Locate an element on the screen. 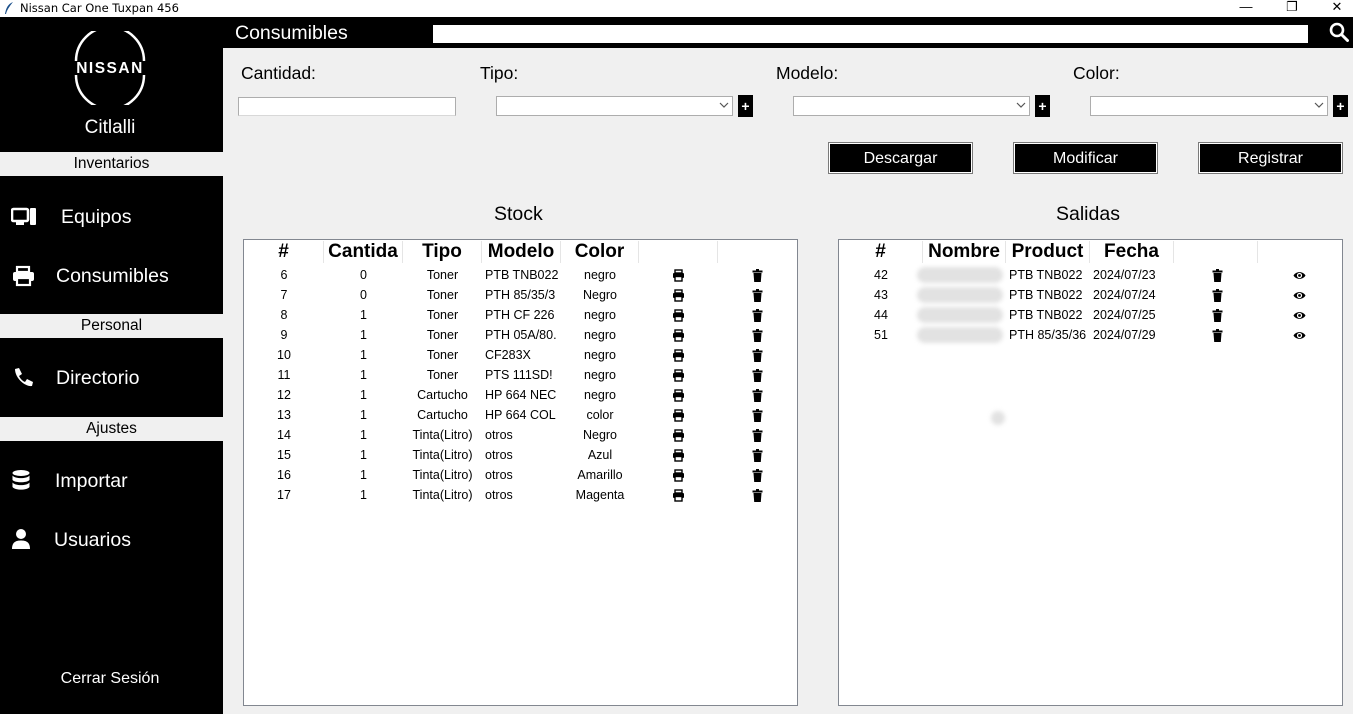 The width and height of the screenshot is (1353, 714). column-header: Modelo is located at coordinates (521, 252).